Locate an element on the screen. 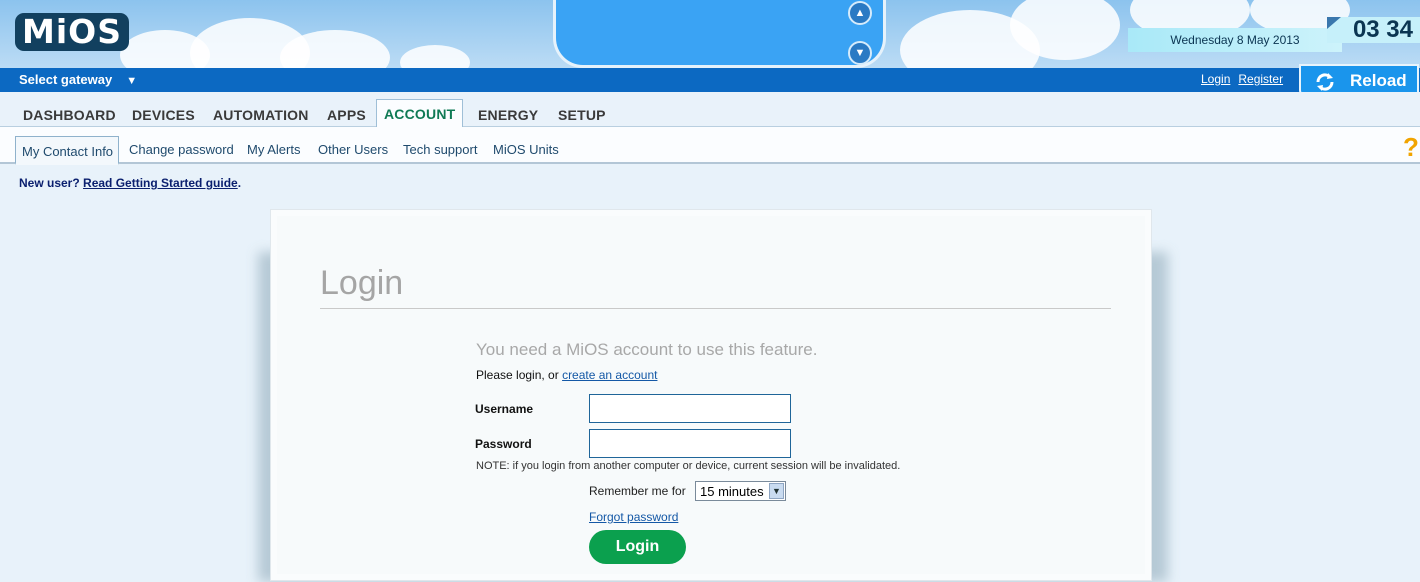  scroll-up-icon: ▲ is located at coordinates (860, 13).